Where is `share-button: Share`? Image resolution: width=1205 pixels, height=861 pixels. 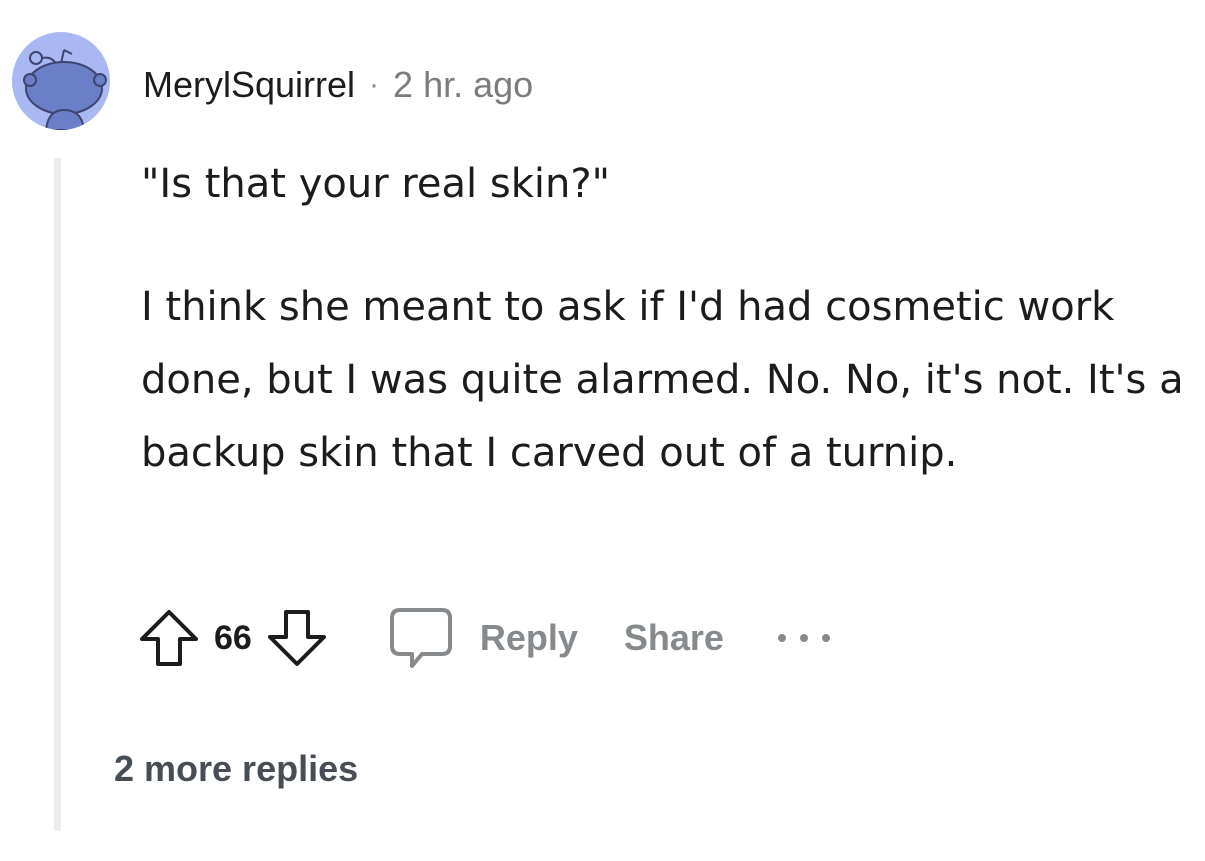
share-button: Share is located at coordinates (674, 638).